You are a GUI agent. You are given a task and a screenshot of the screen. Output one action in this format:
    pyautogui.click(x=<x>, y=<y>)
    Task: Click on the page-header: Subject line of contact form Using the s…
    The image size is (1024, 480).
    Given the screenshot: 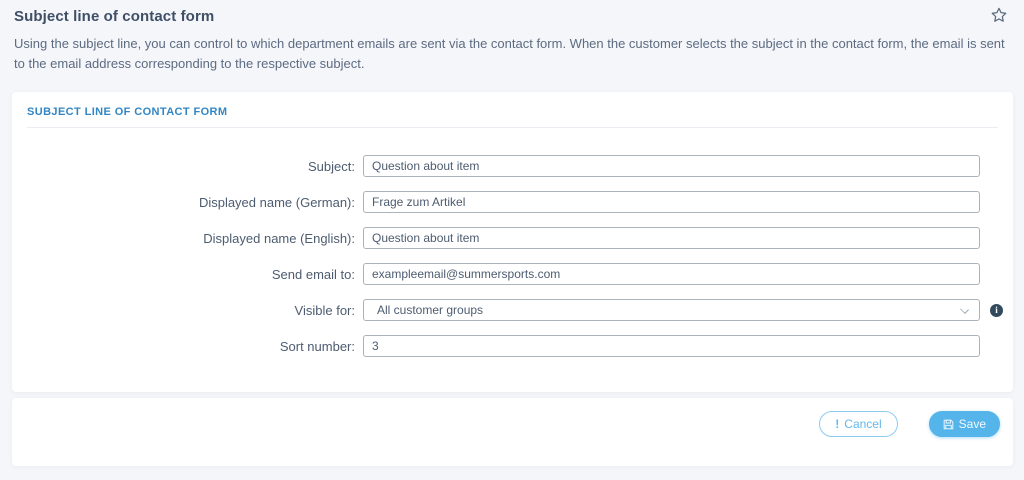 What is the action you would take?
    pyautogui.click(x=512, y=41)
    